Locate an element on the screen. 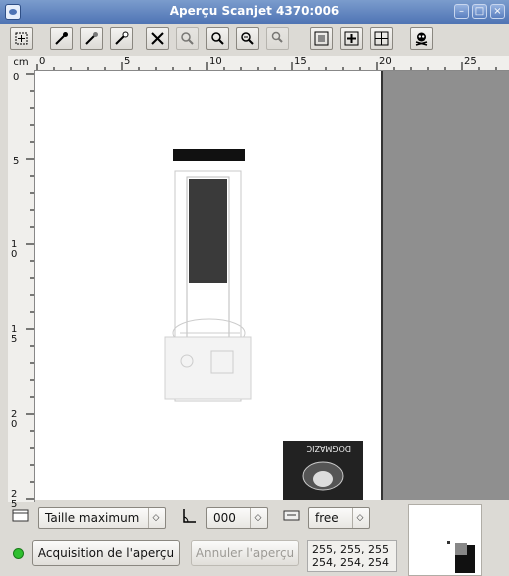 This screenshot has width=509, height=576. zoom-area-icon is located at coordinates (217, 38).